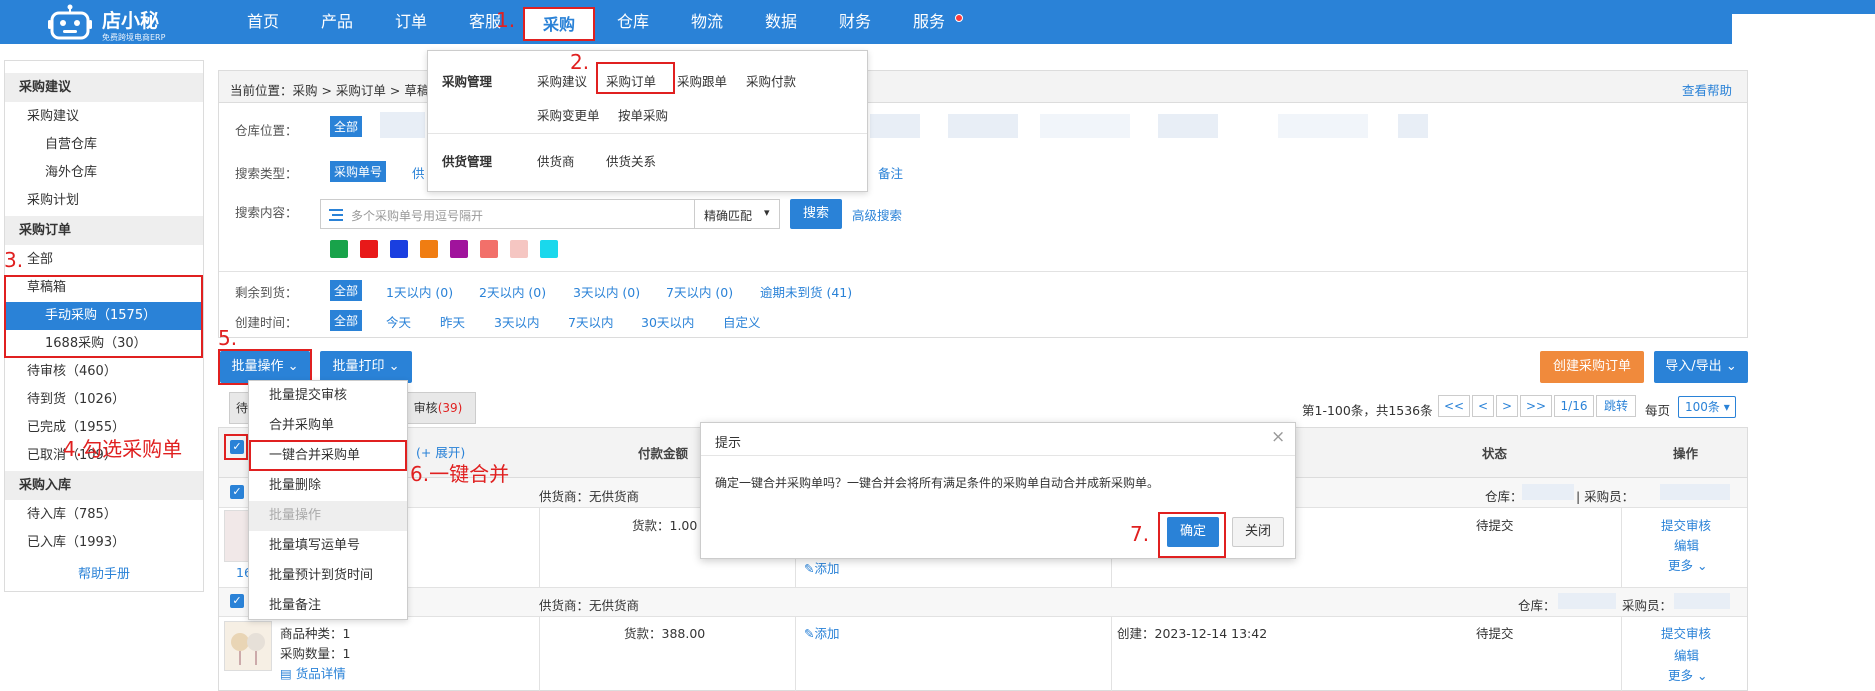 Image resolution: width=1875 pixels, height=691 pixels. I want to click on sidebar-item-pending-arrival: 待到货（1026）, so click(104, 400).